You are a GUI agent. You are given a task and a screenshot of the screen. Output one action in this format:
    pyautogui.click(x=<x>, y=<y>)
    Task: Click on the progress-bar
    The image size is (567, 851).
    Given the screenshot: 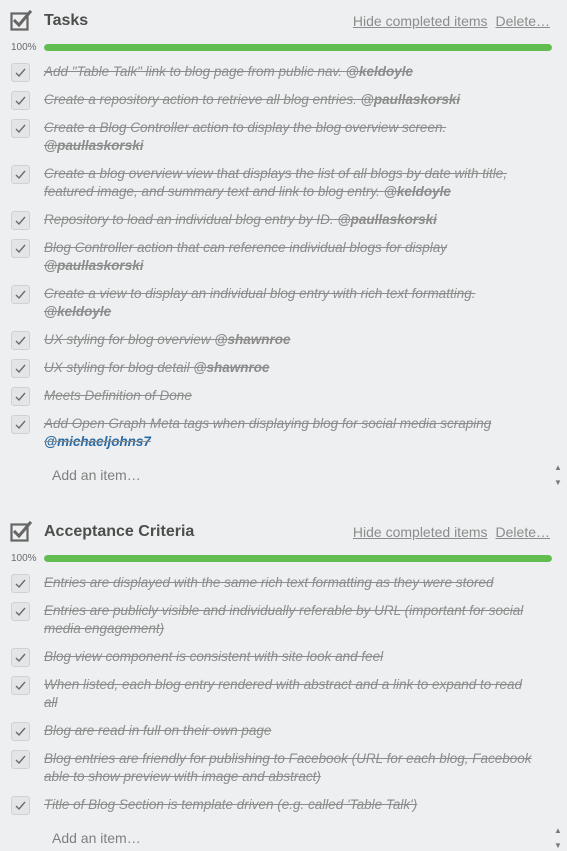 What is the action you would take?
    pyautogui.click(x=298, y=47)
    